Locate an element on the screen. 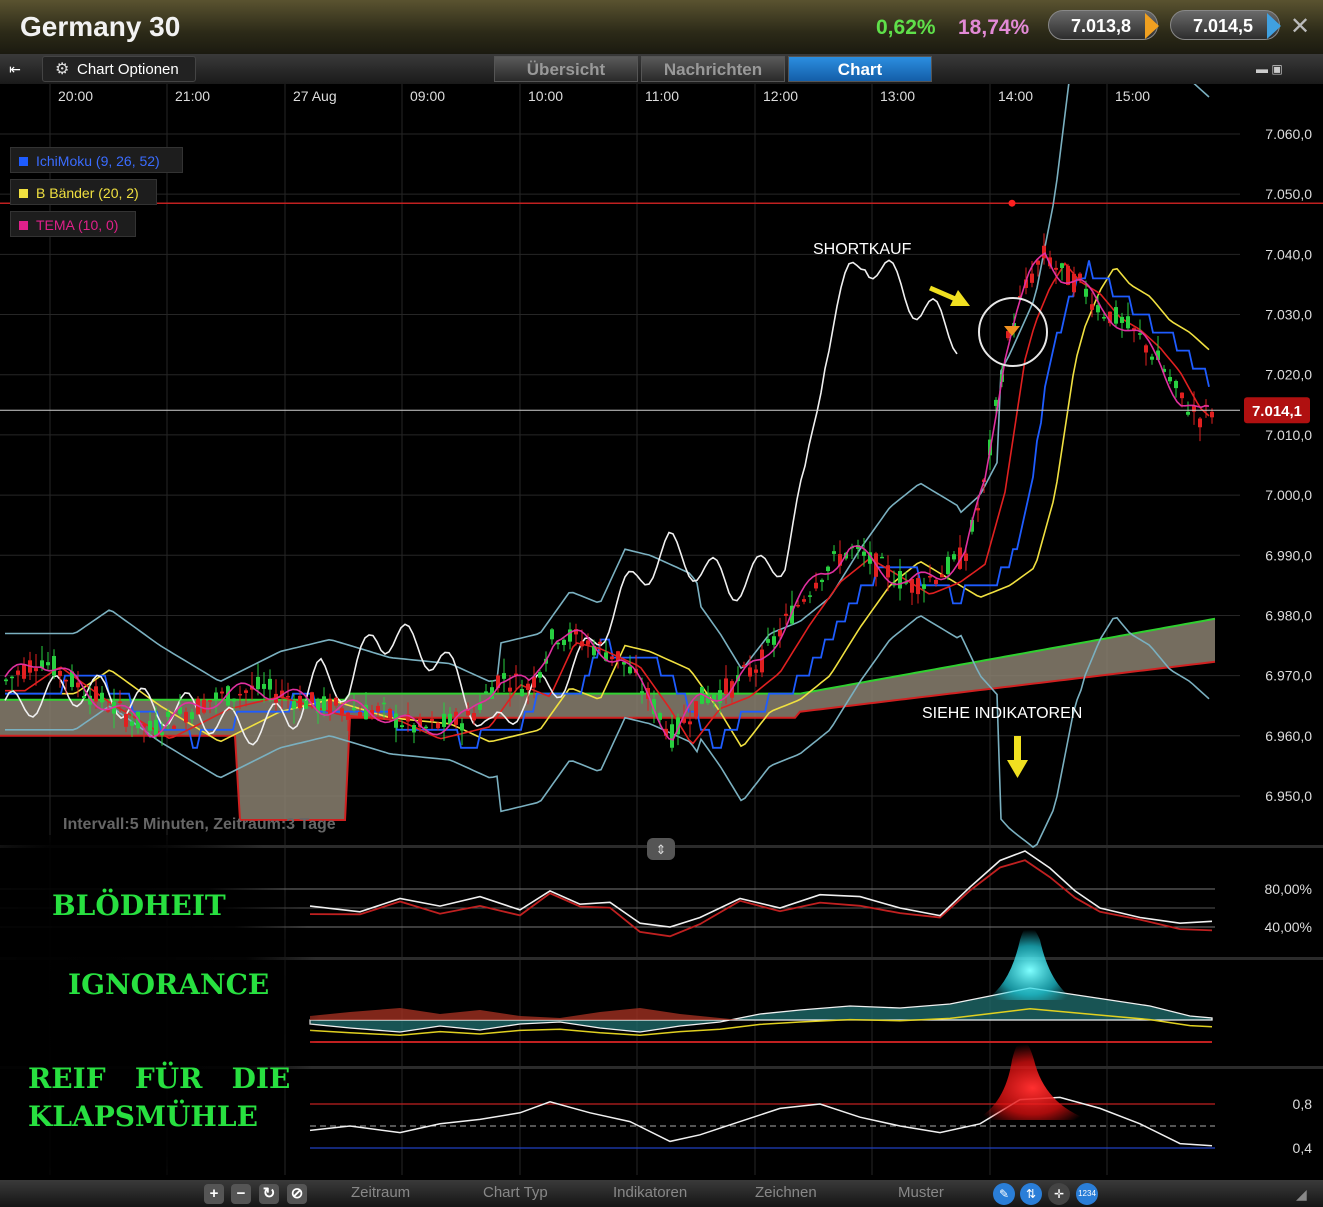 Image resolution: width=1323 pixels, height=1207 pixels. buy-button: 7.014,5 is located at coordinates (1225, 25).